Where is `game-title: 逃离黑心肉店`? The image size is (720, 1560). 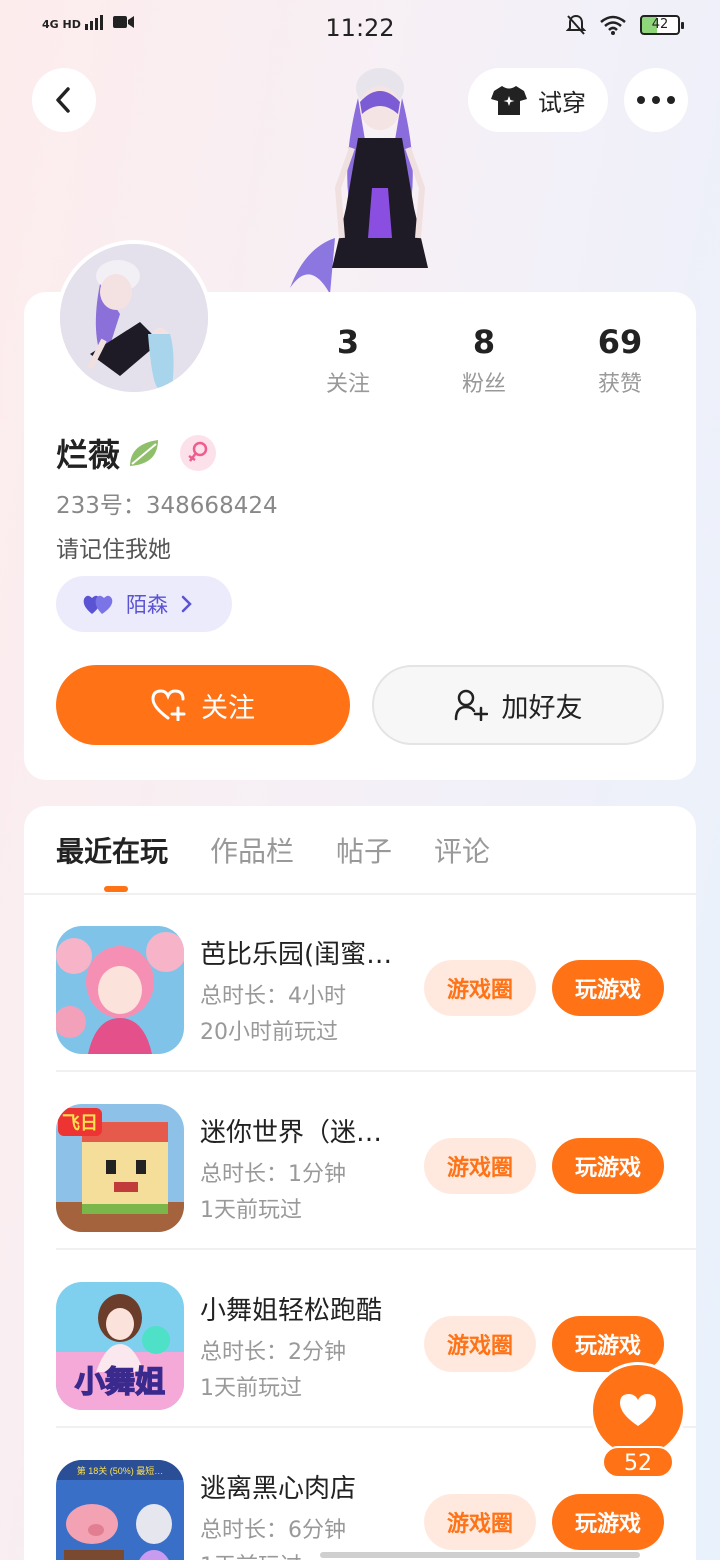 game-title: 逃离黑心肉店 is located at coordinates (278, 1489).